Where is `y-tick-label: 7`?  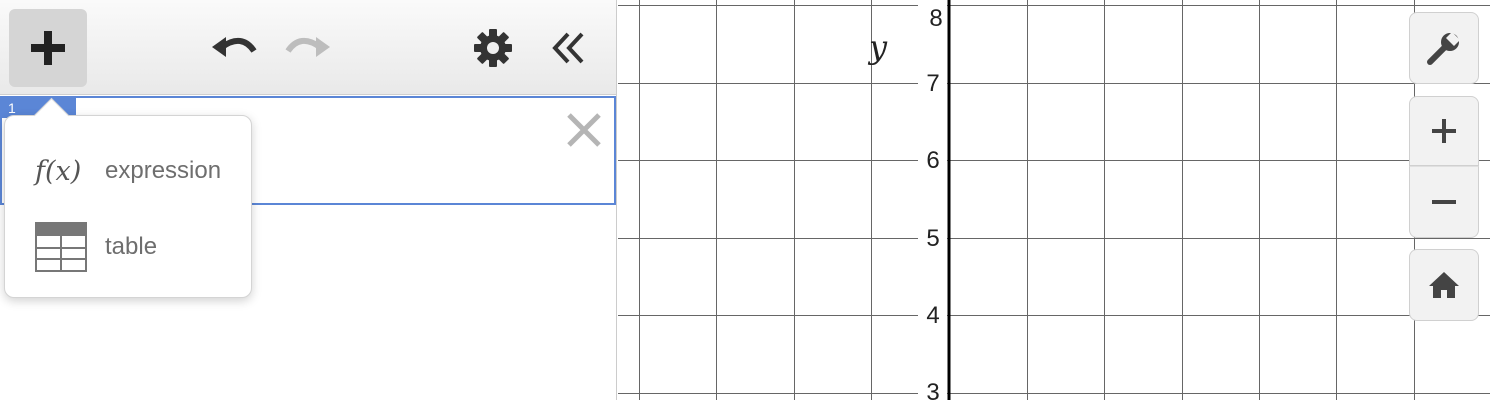 y-tick-label: 7 is located at coordinates (932, 83).